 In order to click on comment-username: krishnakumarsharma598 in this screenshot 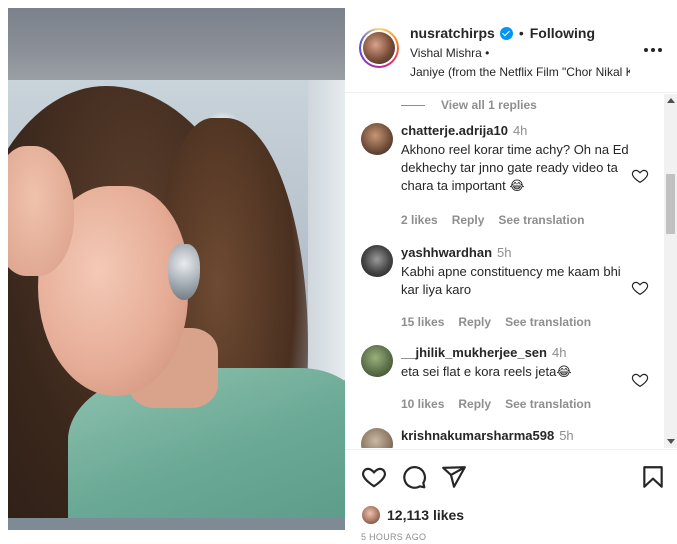, I will do `click(477, 435)`.